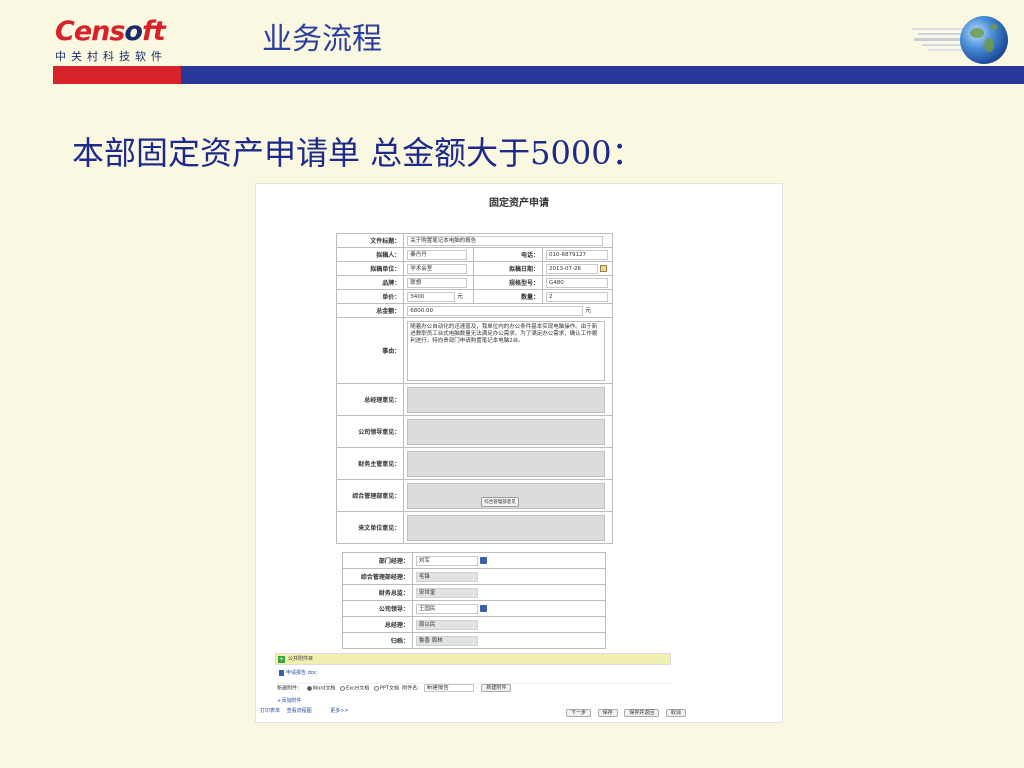 This screenshot has height=768, width=1024. Describe the element at coordinates (376, 688) in the screenshot. I see `ppt-radio` at that location.